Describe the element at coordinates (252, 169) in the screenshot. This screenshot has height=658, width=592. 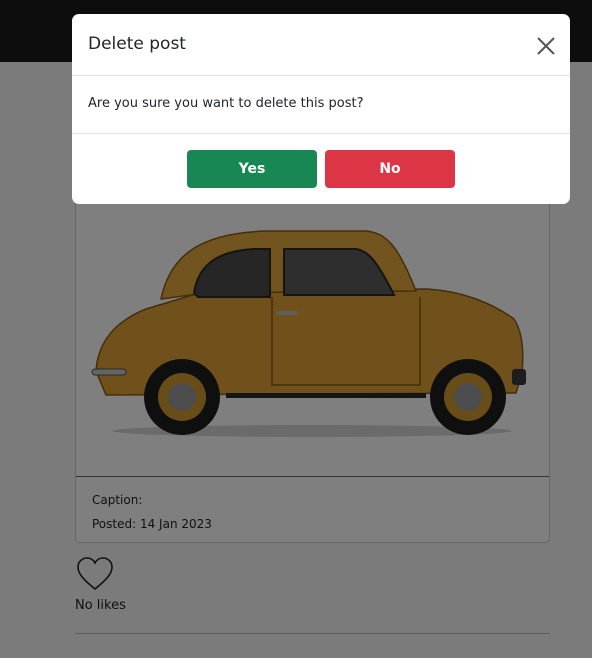
I see `yes-button: Yes` at that location.